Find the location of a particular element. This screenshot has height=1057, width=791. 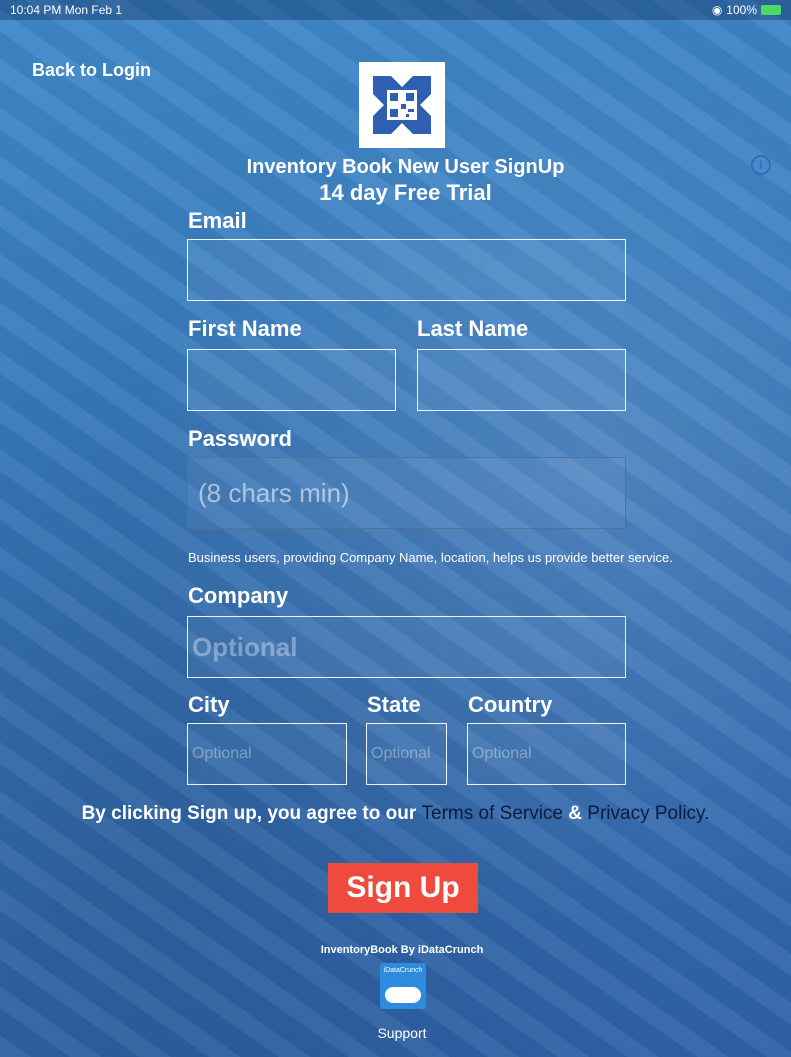

password-field is located at coordinates (406, 493).